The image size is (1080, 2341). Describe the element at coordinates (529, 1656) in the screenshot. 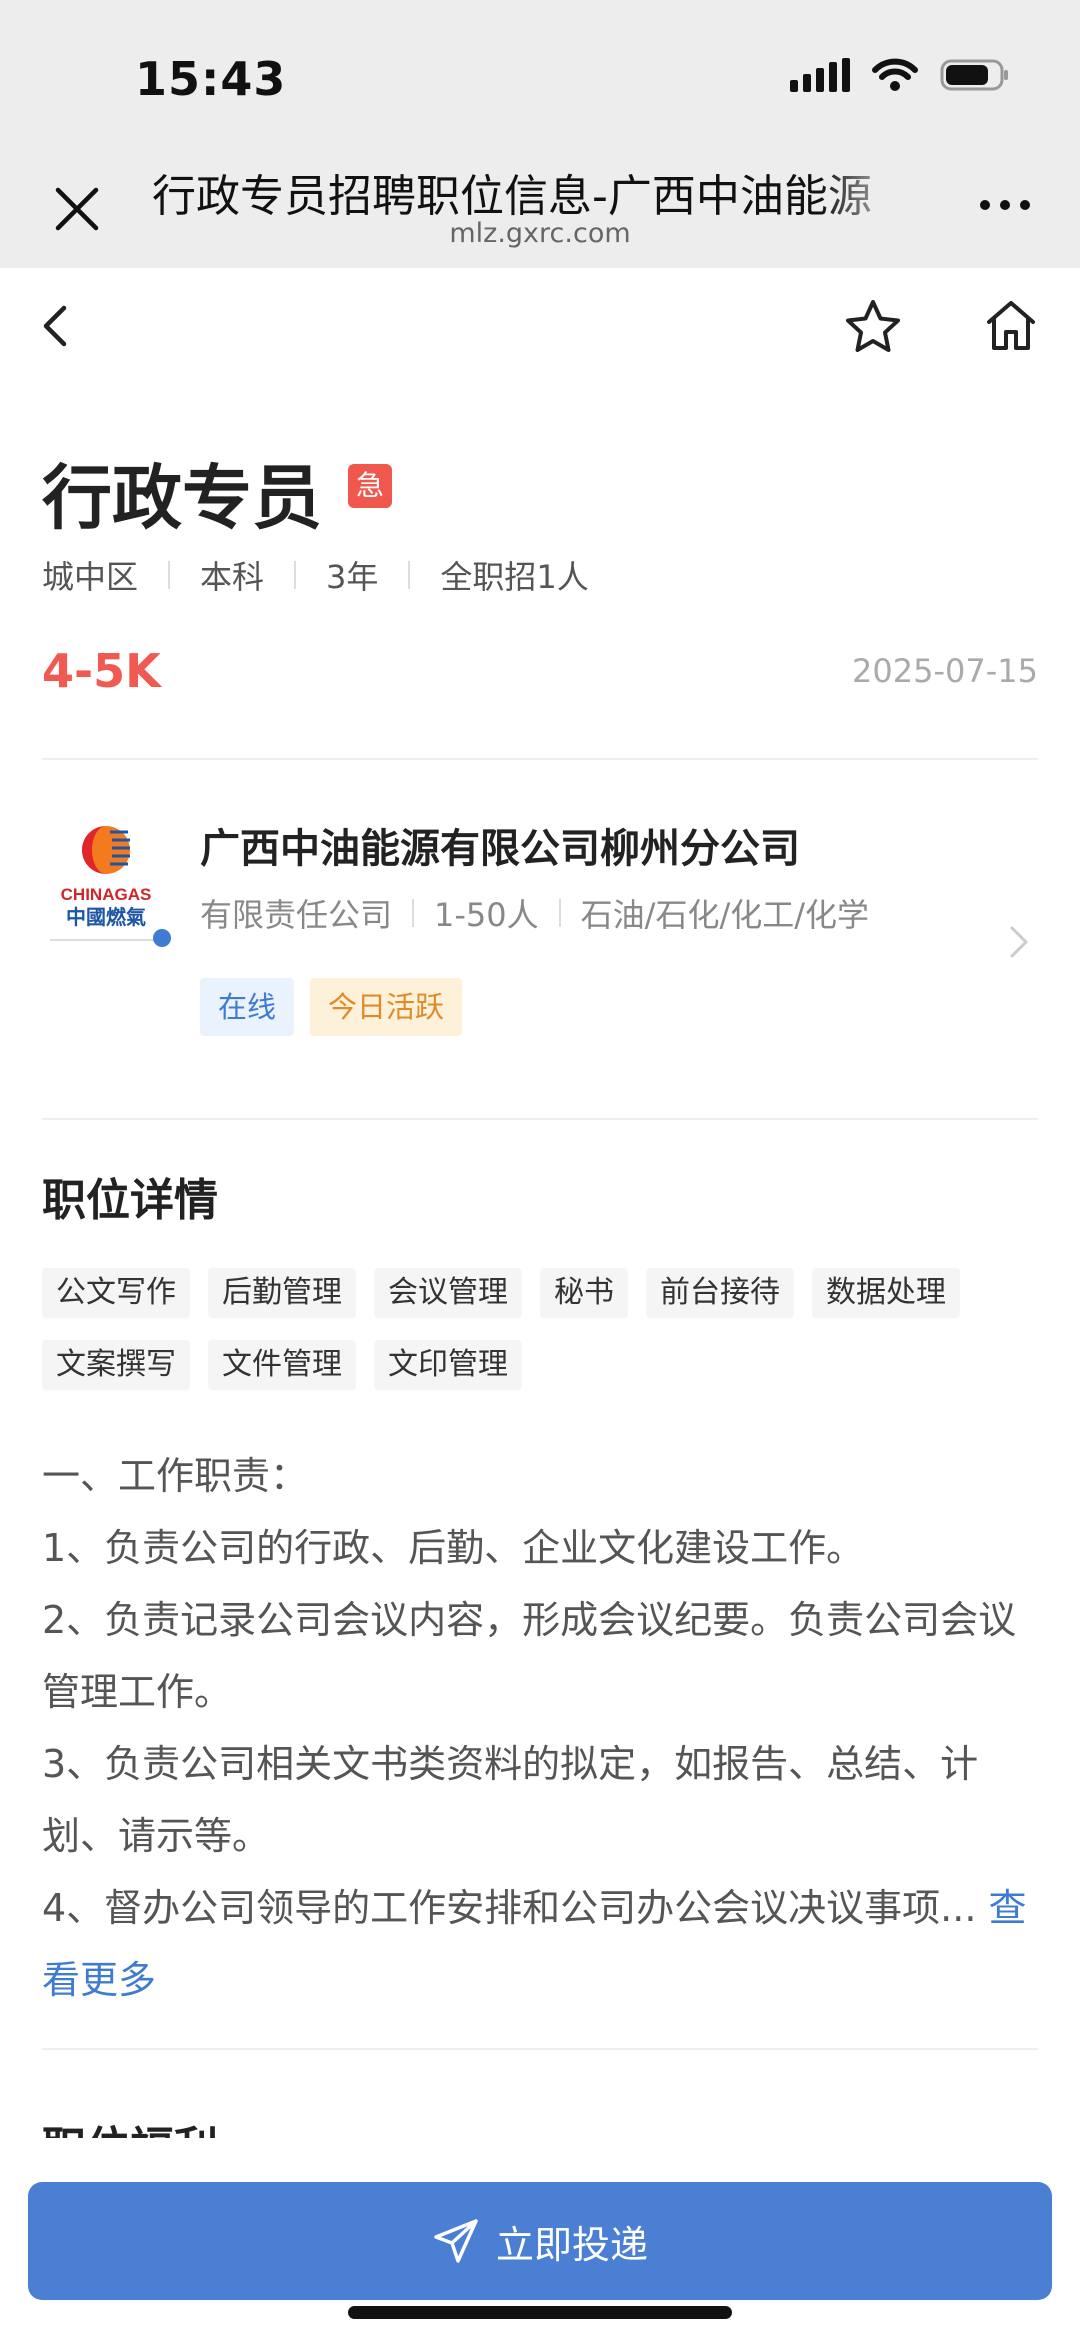

I see `description-line: 2、负责记录公司会议内容，形成会议纪要。负责公司会议管理工作。` at that location.